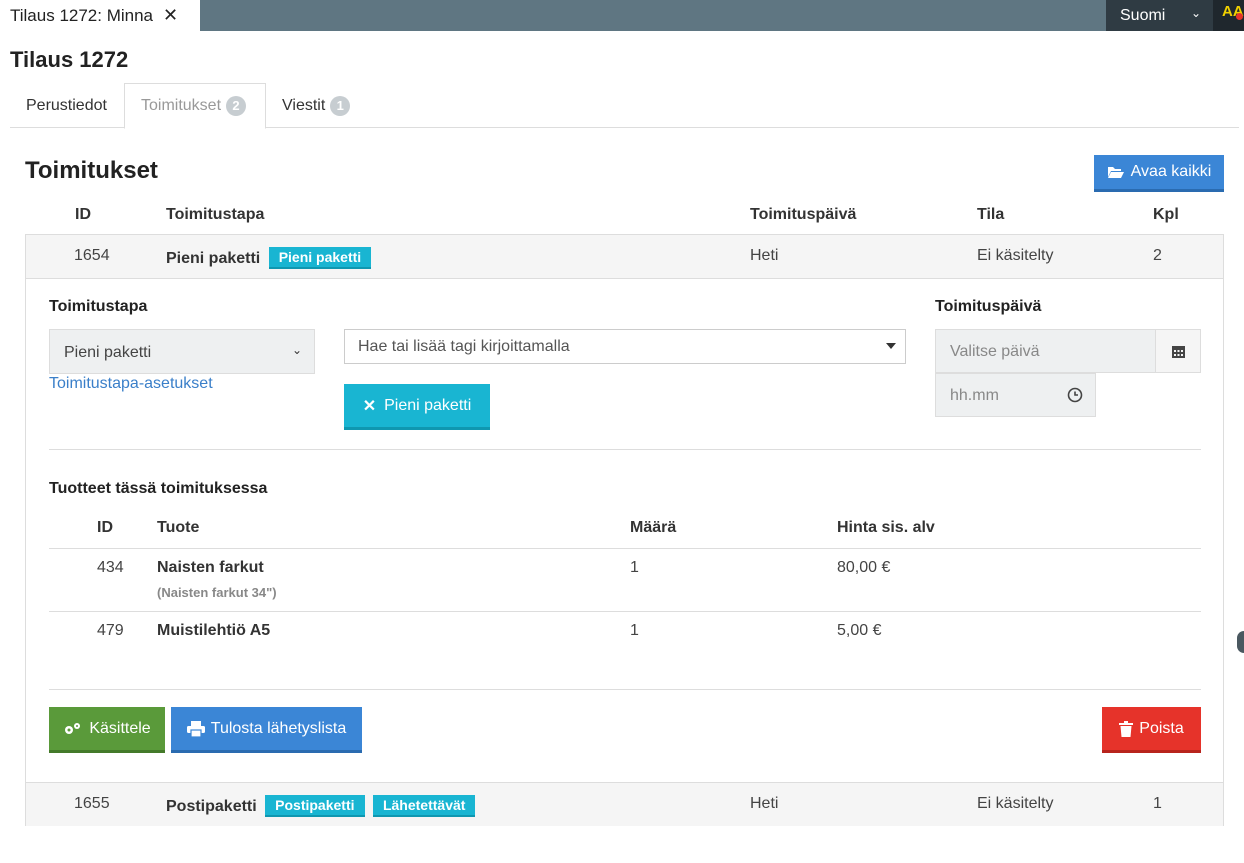 The image size is (1244, 863). What do you see at coordinates (625, 346) in the screenshot?
I see `tag-search-input: Hae tai lisää tagi kirjoittamalla` at bounding box center [625, 346].